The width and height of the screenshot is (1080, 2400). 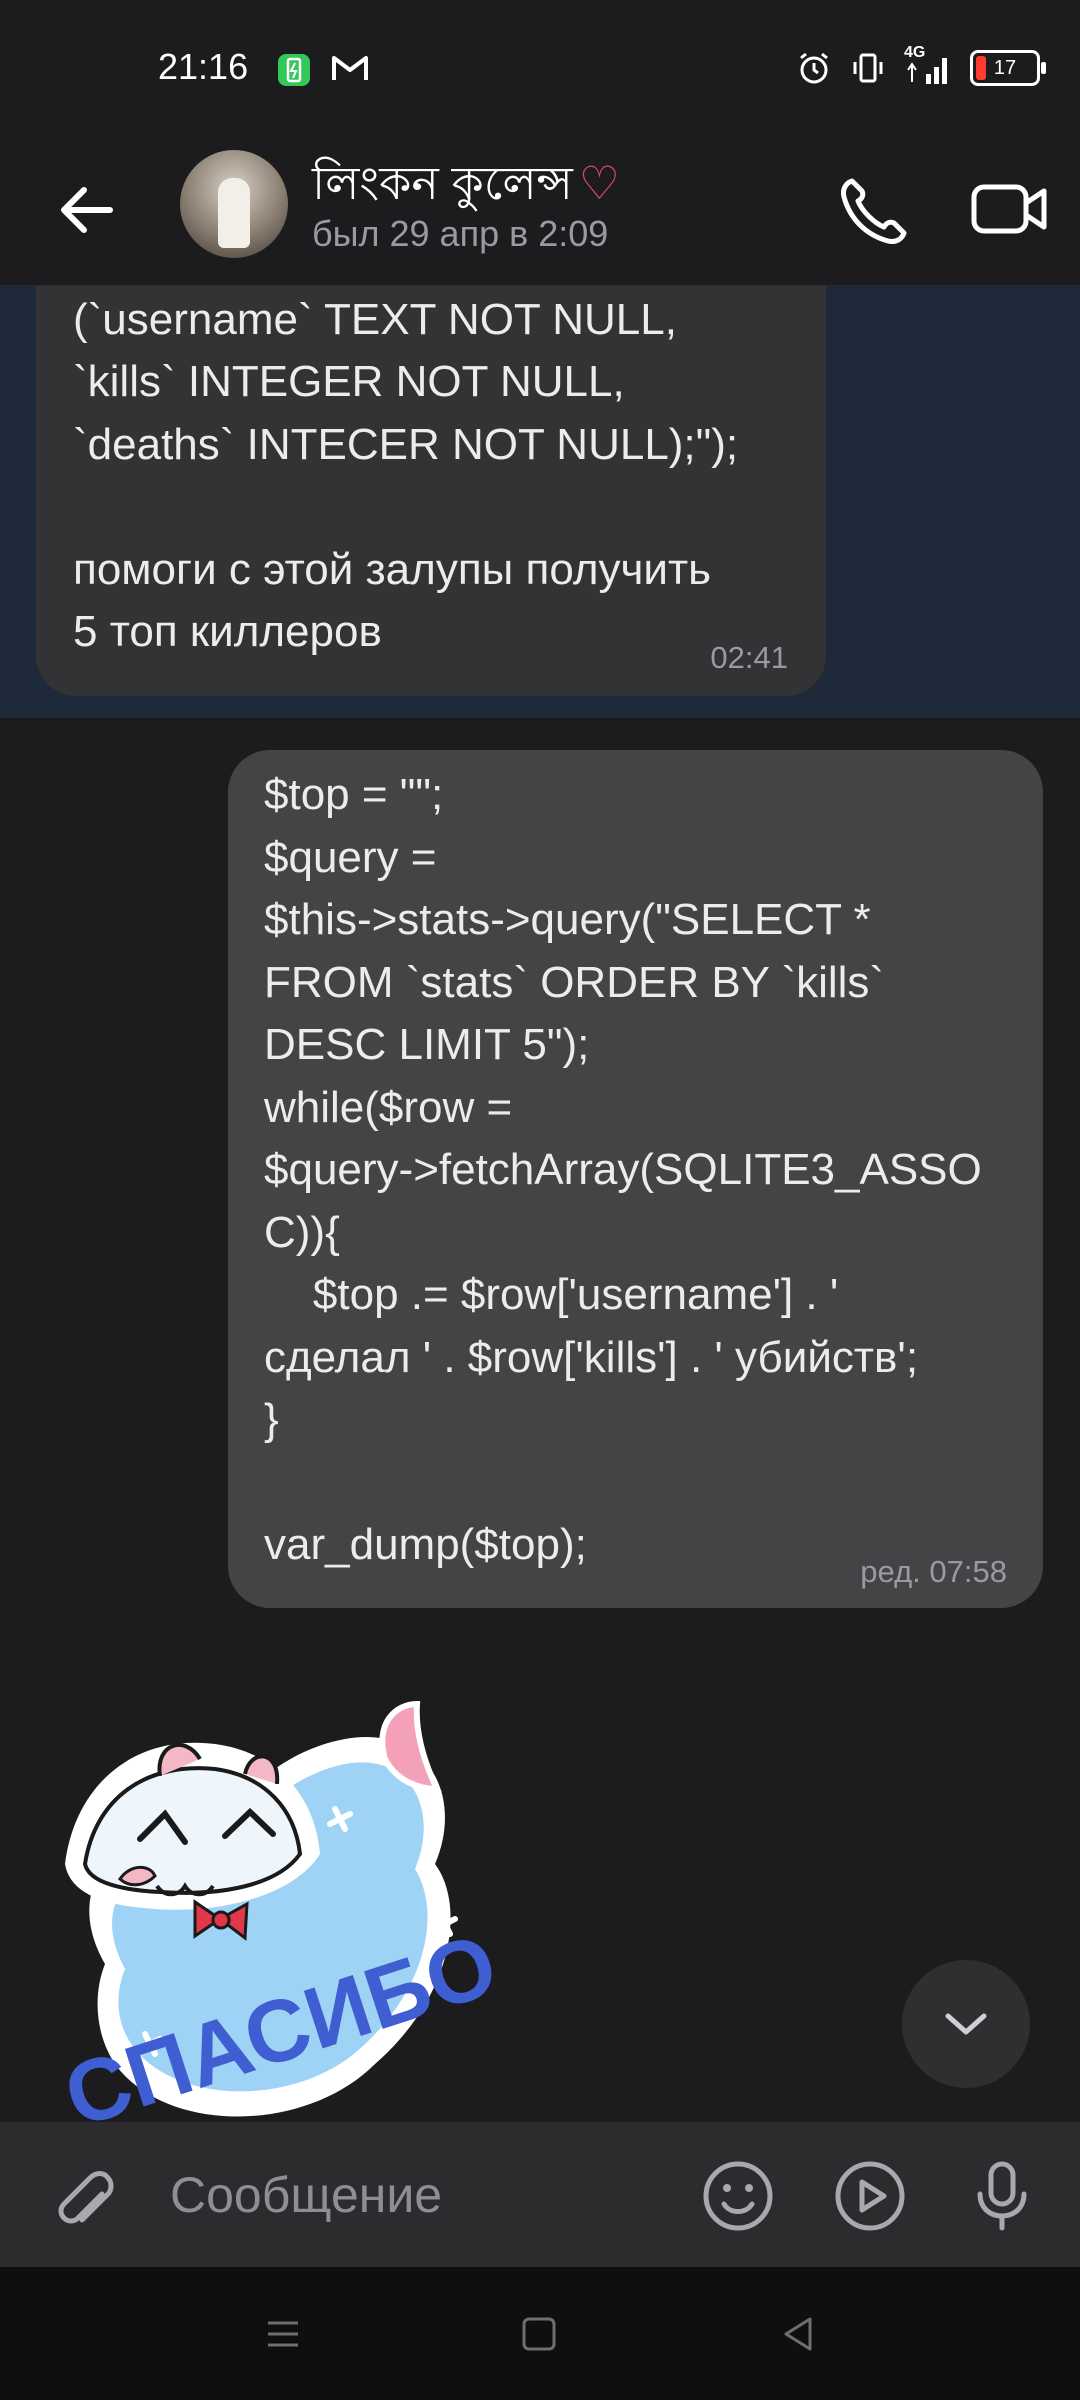 I want to click on signal-icon: 4G, so click(x=928, y=65).